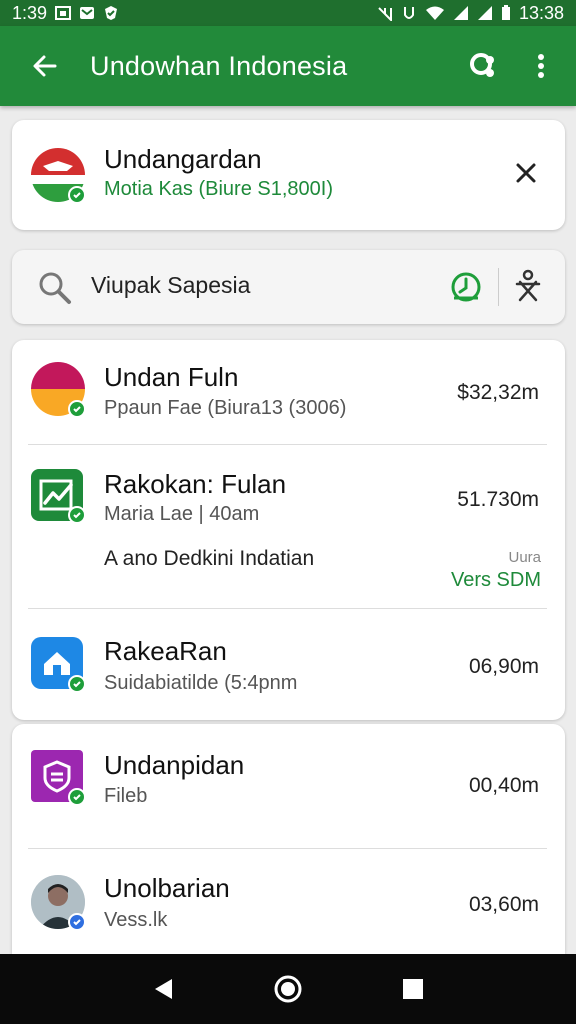 The image size is (576, 1024). What do you see at coordinates (524, 557) in the screenshot?
I see `item-extra-label: Uura` at bounding box center [524, 557].